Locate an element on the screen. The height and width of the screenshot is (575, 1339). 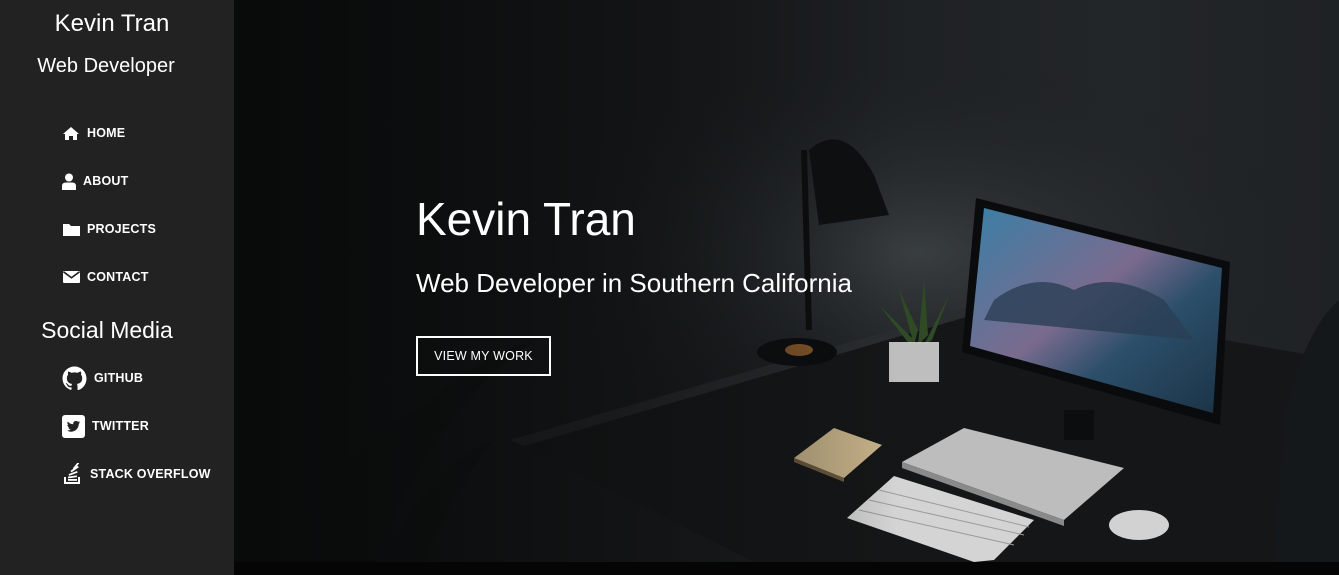
nav-about-link: ABOUT is located at coordinates (95, 181).